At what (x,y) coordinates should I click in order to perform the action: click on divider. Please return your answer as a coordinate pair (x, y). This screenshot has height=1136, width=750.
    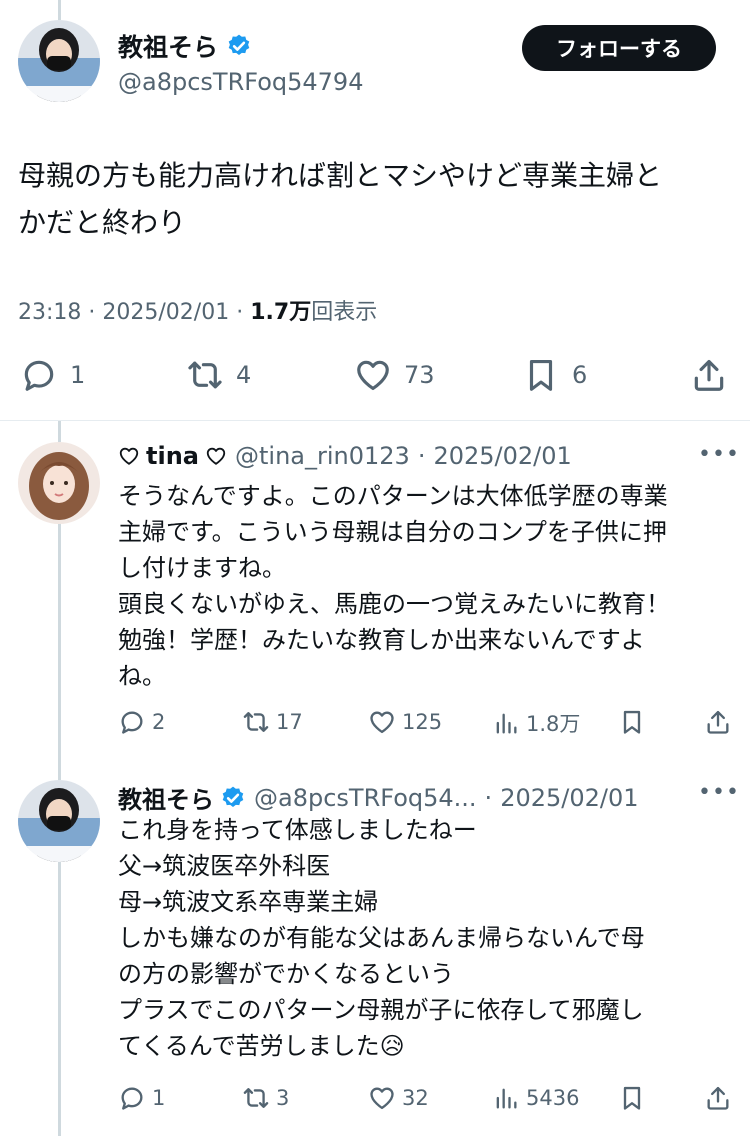
    Looking at the image, I should click on (375, 420).